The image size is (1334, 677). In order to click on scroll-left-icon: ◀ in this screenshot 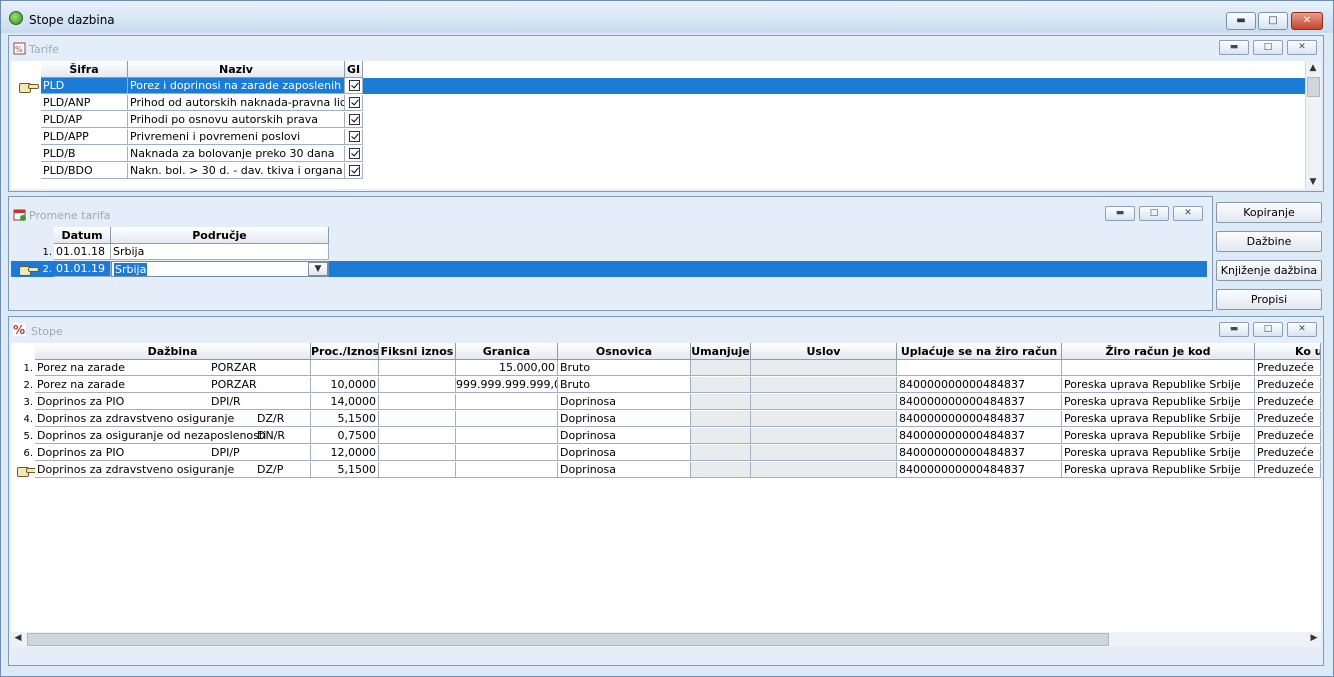, I will do `click(18, 638)`.